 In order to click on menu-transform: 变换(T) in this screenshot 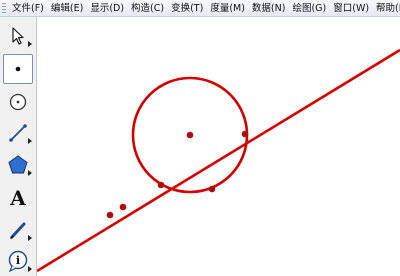, I will do `click(187, 8)`.